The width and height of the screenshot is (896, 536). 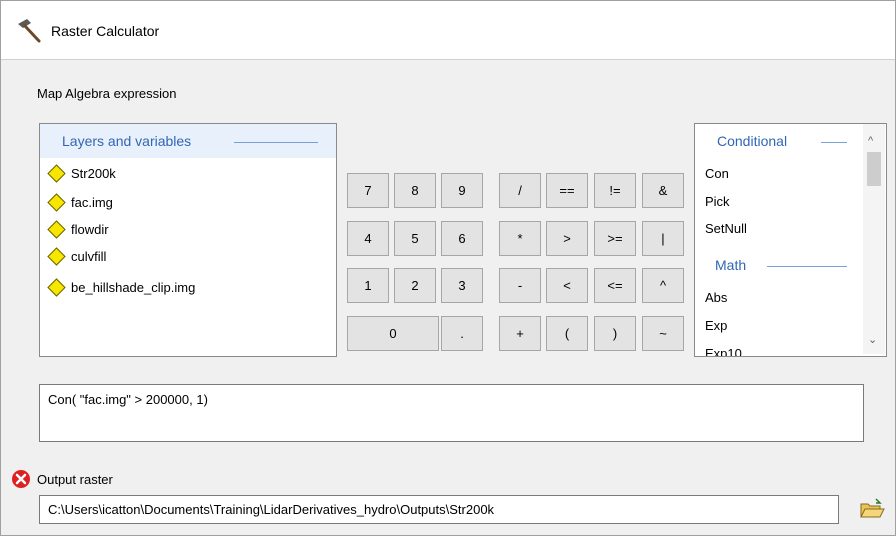 What do you see at coordinates (615, 333) in the screenshot?
I see `key-close-paren: )` at bounding box center [615, 333].